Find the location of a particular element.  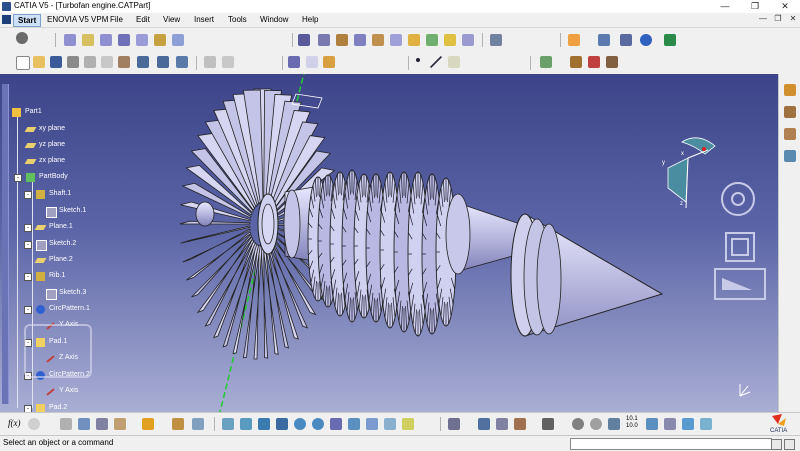

shaft-tool-icon is located at coordinates (106, 40).